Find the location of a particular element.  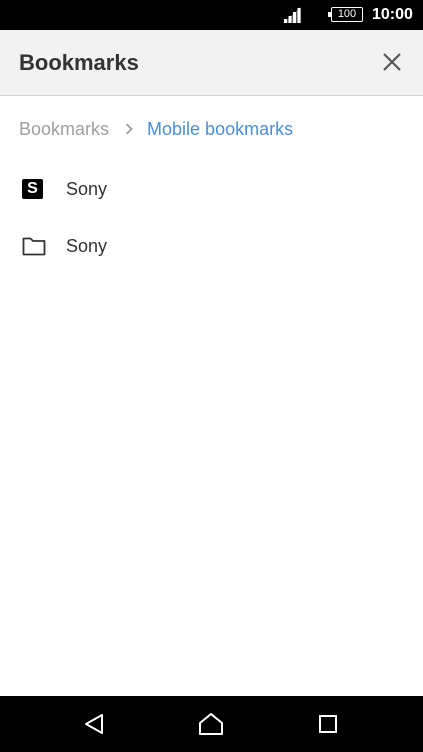

sony-favicon-icon: S is located at coordinates (33, 189).